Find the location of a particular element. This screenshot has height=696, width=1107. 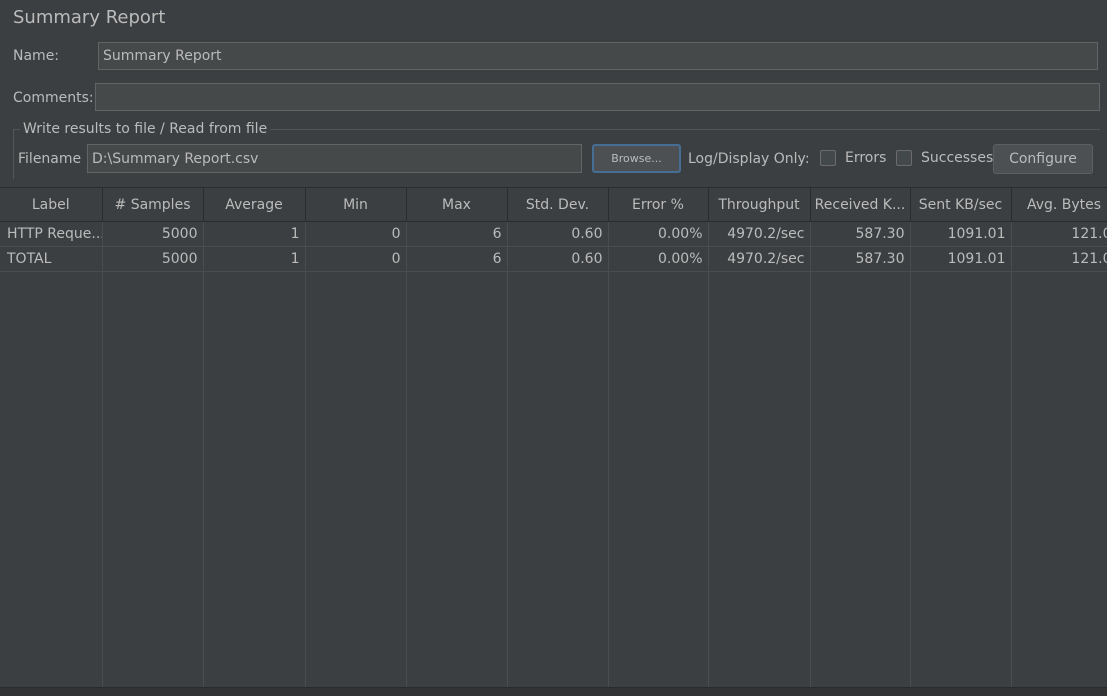

comments-label: Comments: is located at coordinates (53, 98).